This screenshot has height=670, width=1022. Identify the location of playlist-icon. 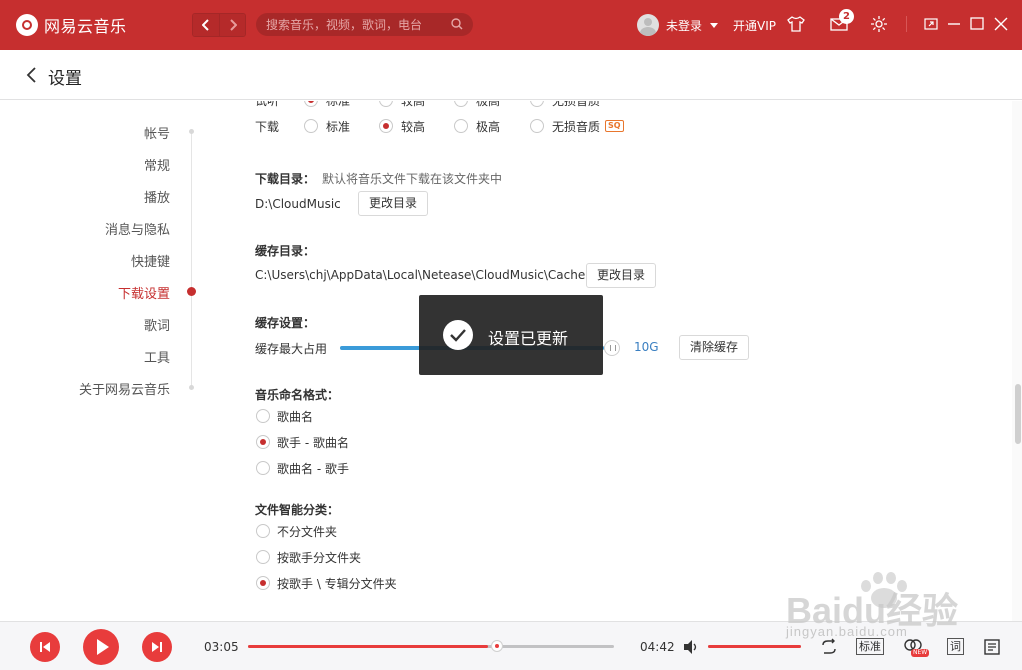
(992, 647).